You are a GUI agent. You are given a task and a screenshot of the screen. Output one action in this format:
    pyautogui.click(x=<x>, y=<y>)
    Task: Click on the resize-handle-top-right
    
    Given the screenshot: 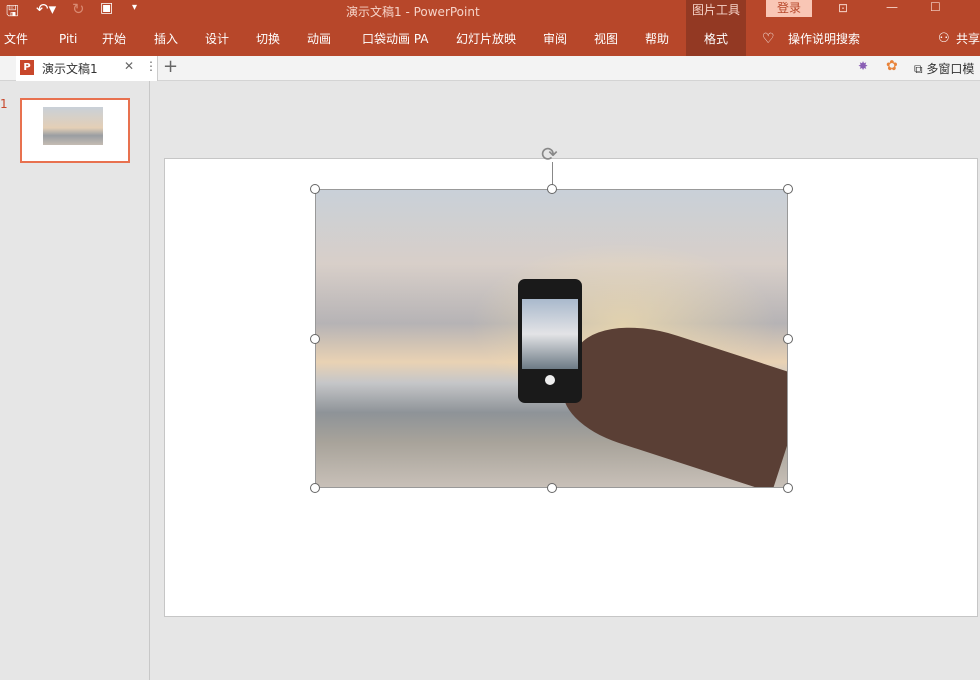 What is the action you would take?
    pyautogui.click(x=788, y=189)
    